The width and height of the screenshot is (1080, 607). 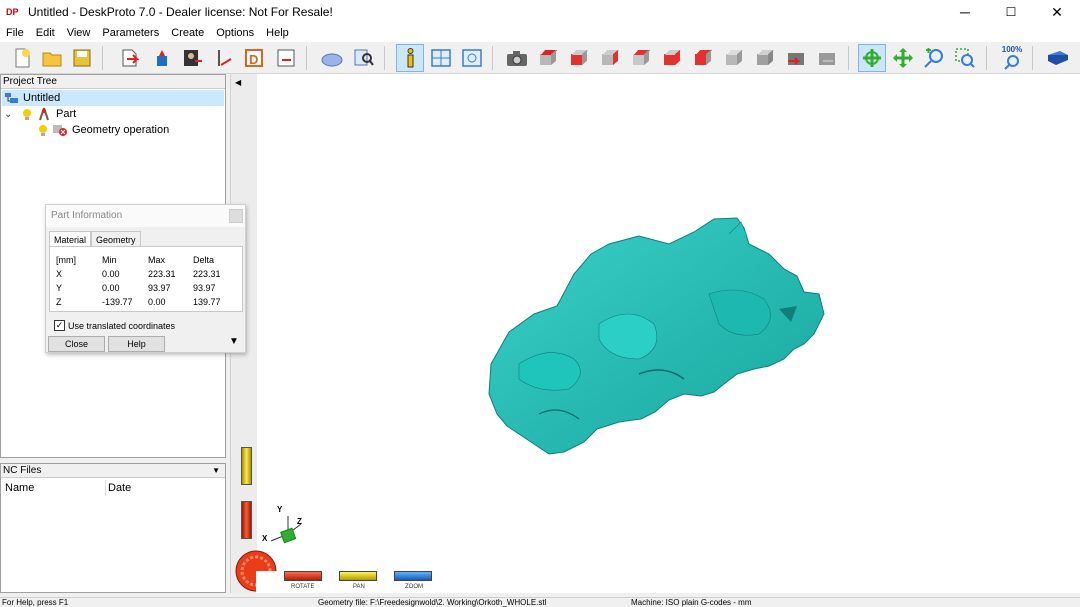 What do you see at coordinates (1011, 12) in the screenshot?
I see `maximize-button: ☐` at bounding box center [1011, 12].